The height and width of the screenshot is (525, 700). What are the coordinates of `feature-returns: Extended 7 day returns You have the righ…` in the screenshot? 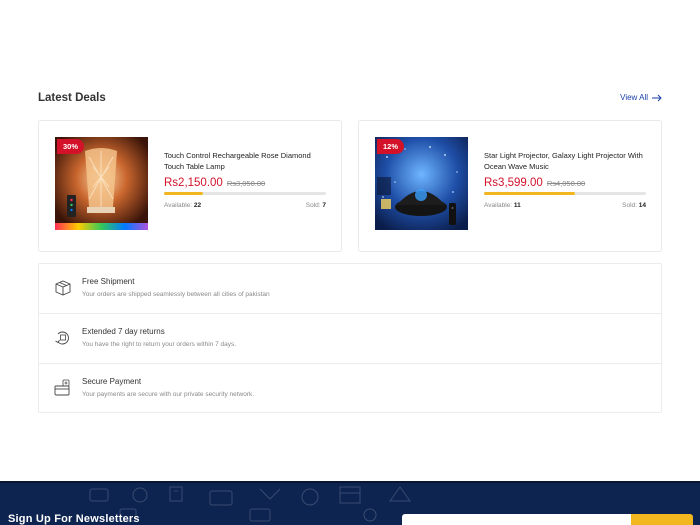 It's located at (350, 339).